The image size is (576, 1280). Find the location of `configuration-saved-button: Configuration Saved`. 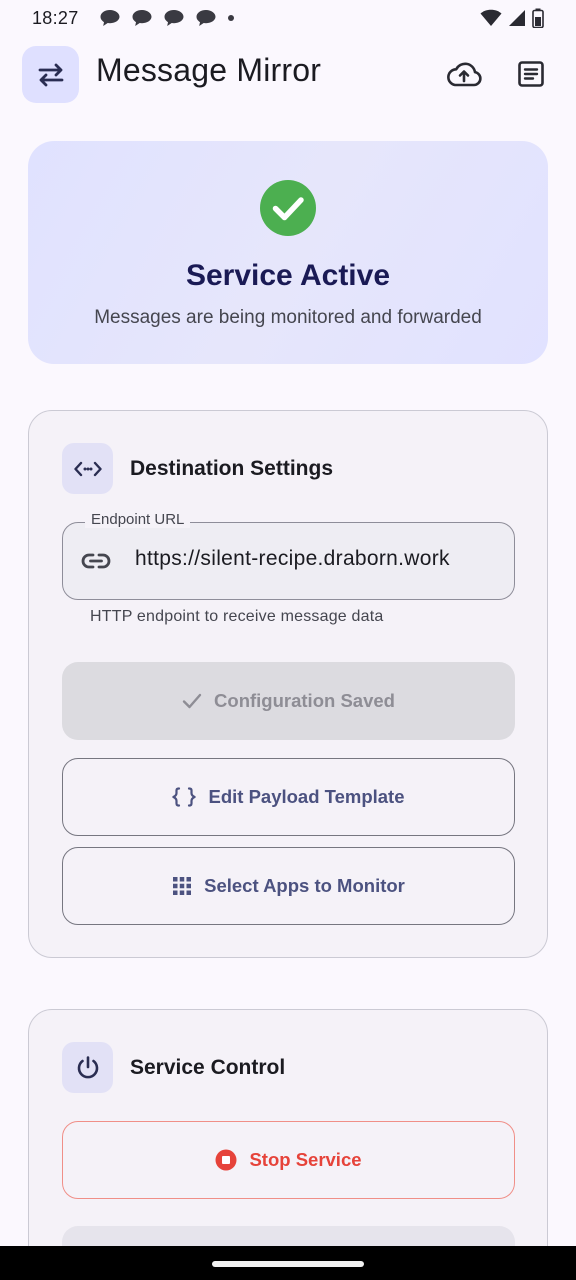

configuration-saved-button: Configuration Saved is located at coordinates (288, 701).